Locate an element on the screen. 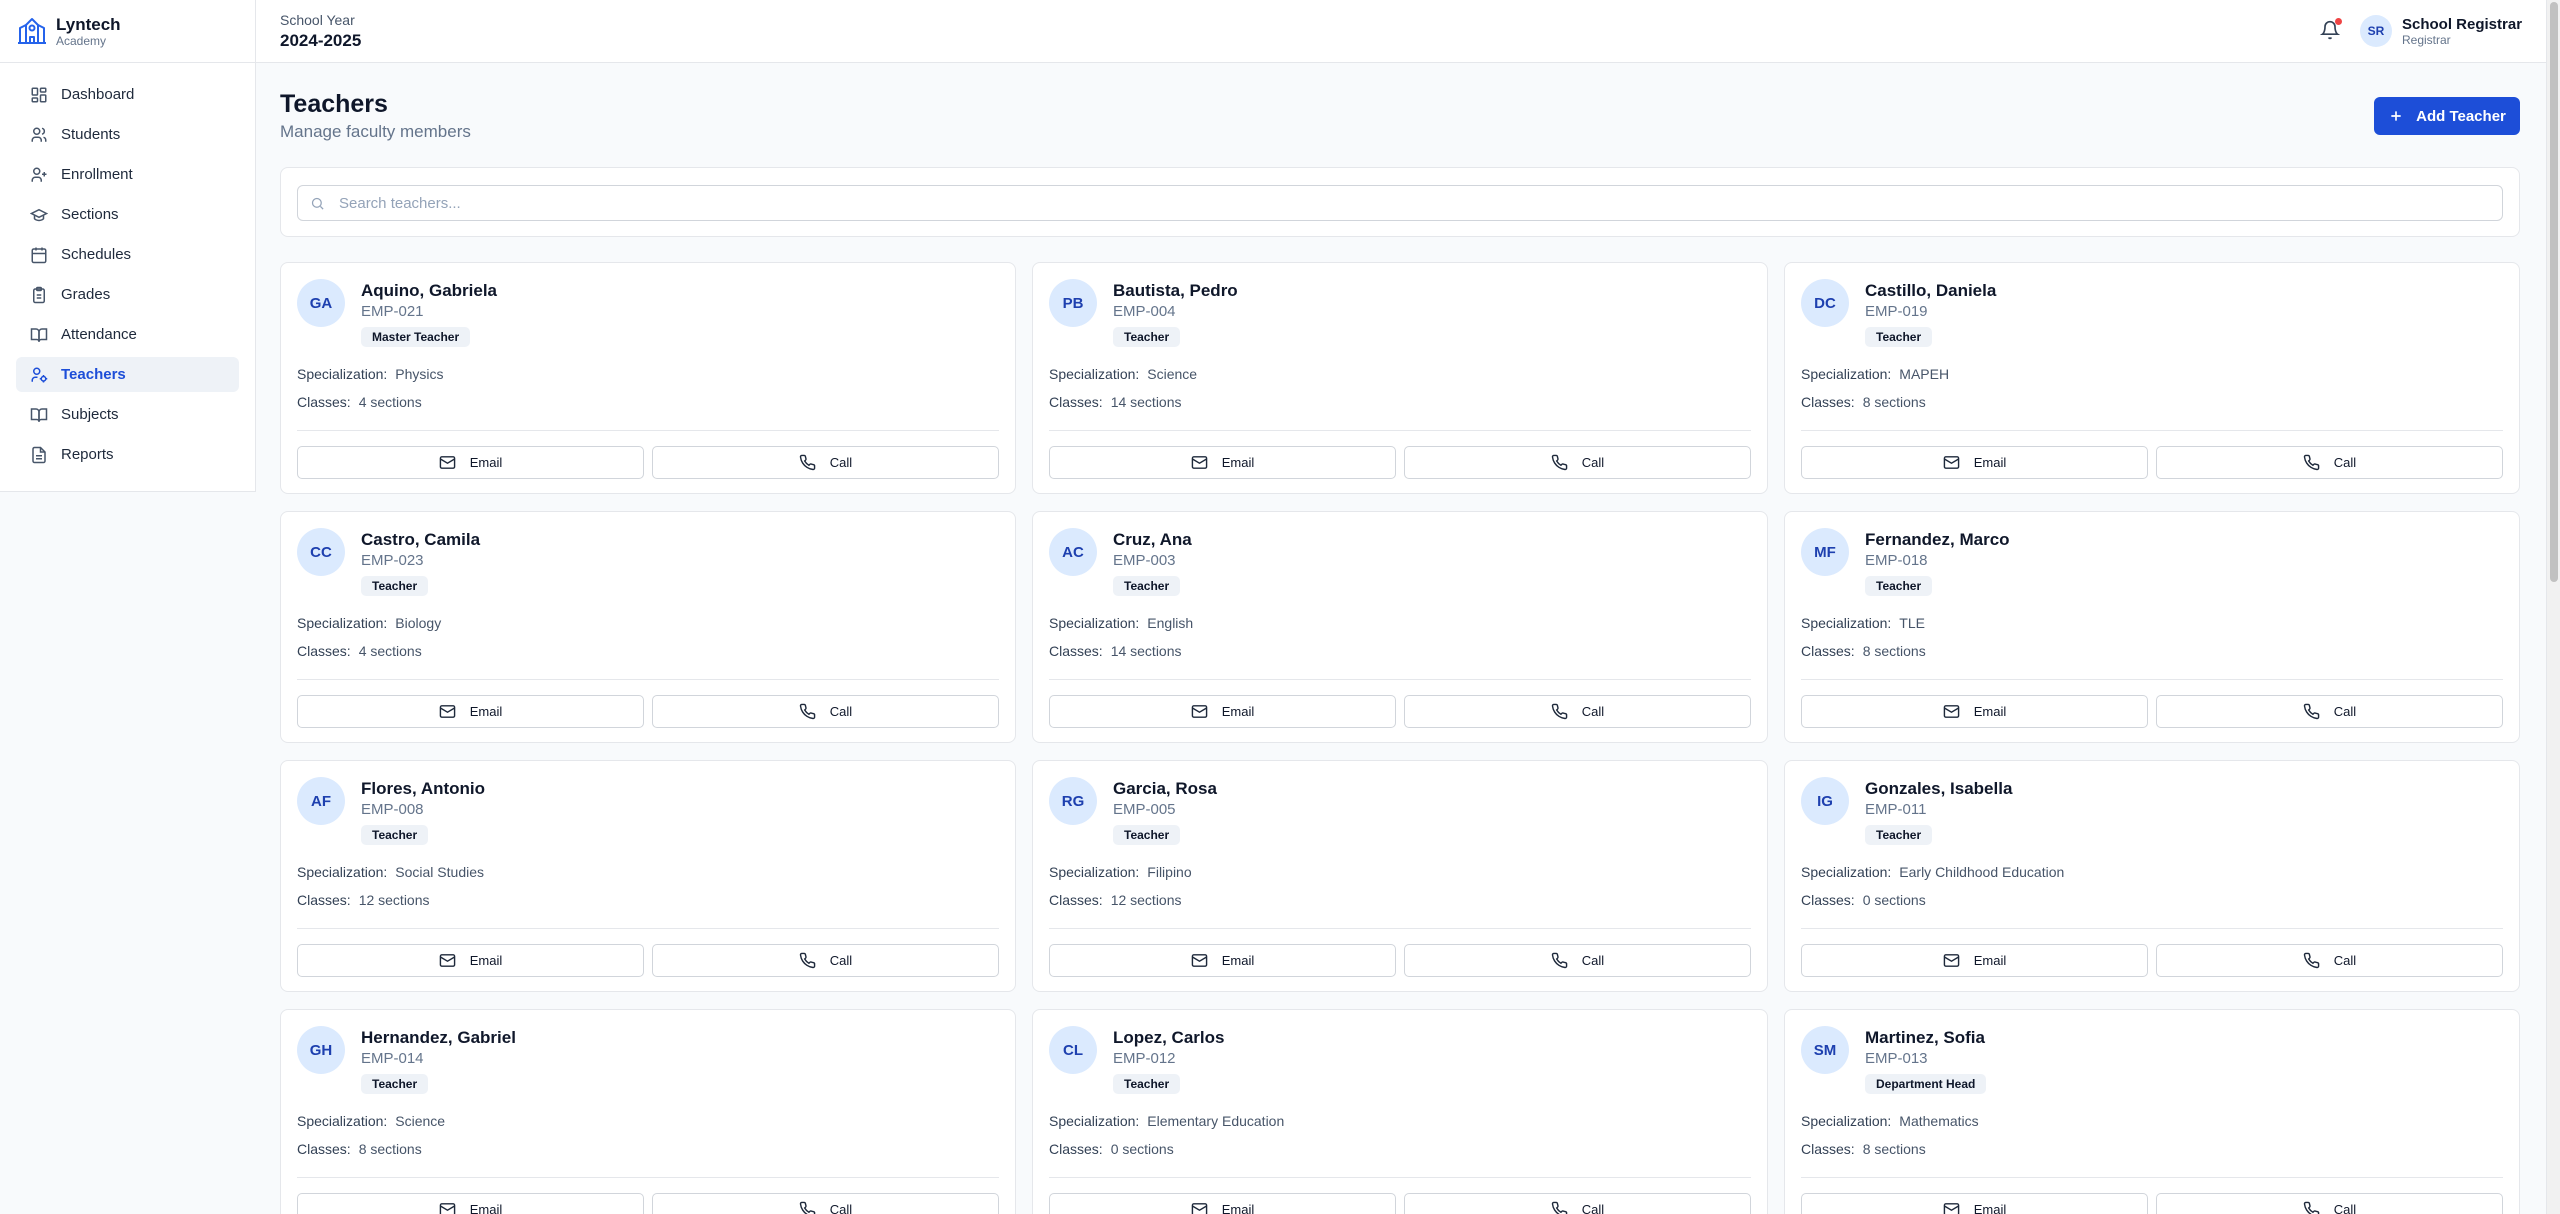 This screenshot has height=1214, width=2560. teacher-employee-id: EMP-011 is located at coordinates (1896, 809).